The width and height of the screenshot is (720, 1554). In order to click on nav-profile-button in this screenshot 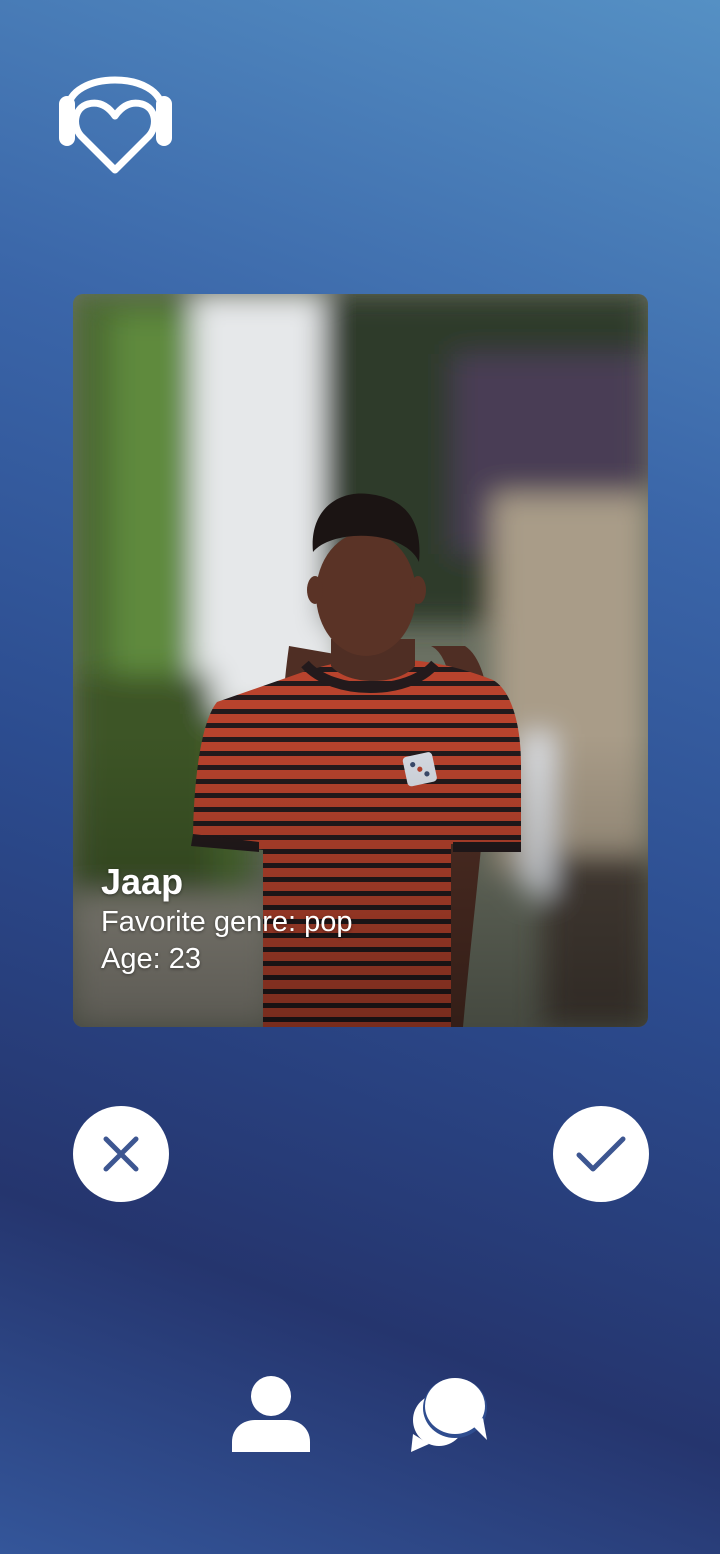, I will do `click(271, 1414)`.